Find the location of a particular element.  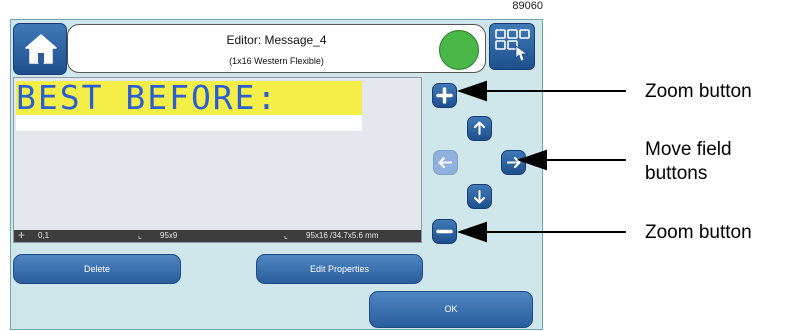

zoom-in-callout-arrowhead is located at coordinates (471, 91).